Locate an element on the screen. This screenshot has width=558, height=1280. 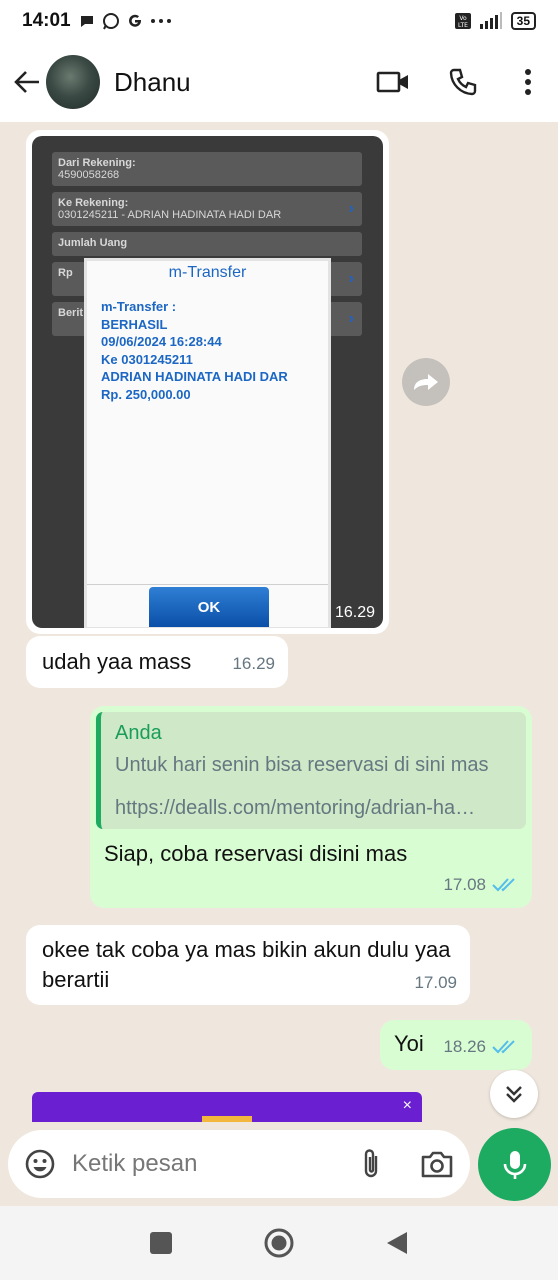
battery-icon: 35 is located at coordinates (523, 21).